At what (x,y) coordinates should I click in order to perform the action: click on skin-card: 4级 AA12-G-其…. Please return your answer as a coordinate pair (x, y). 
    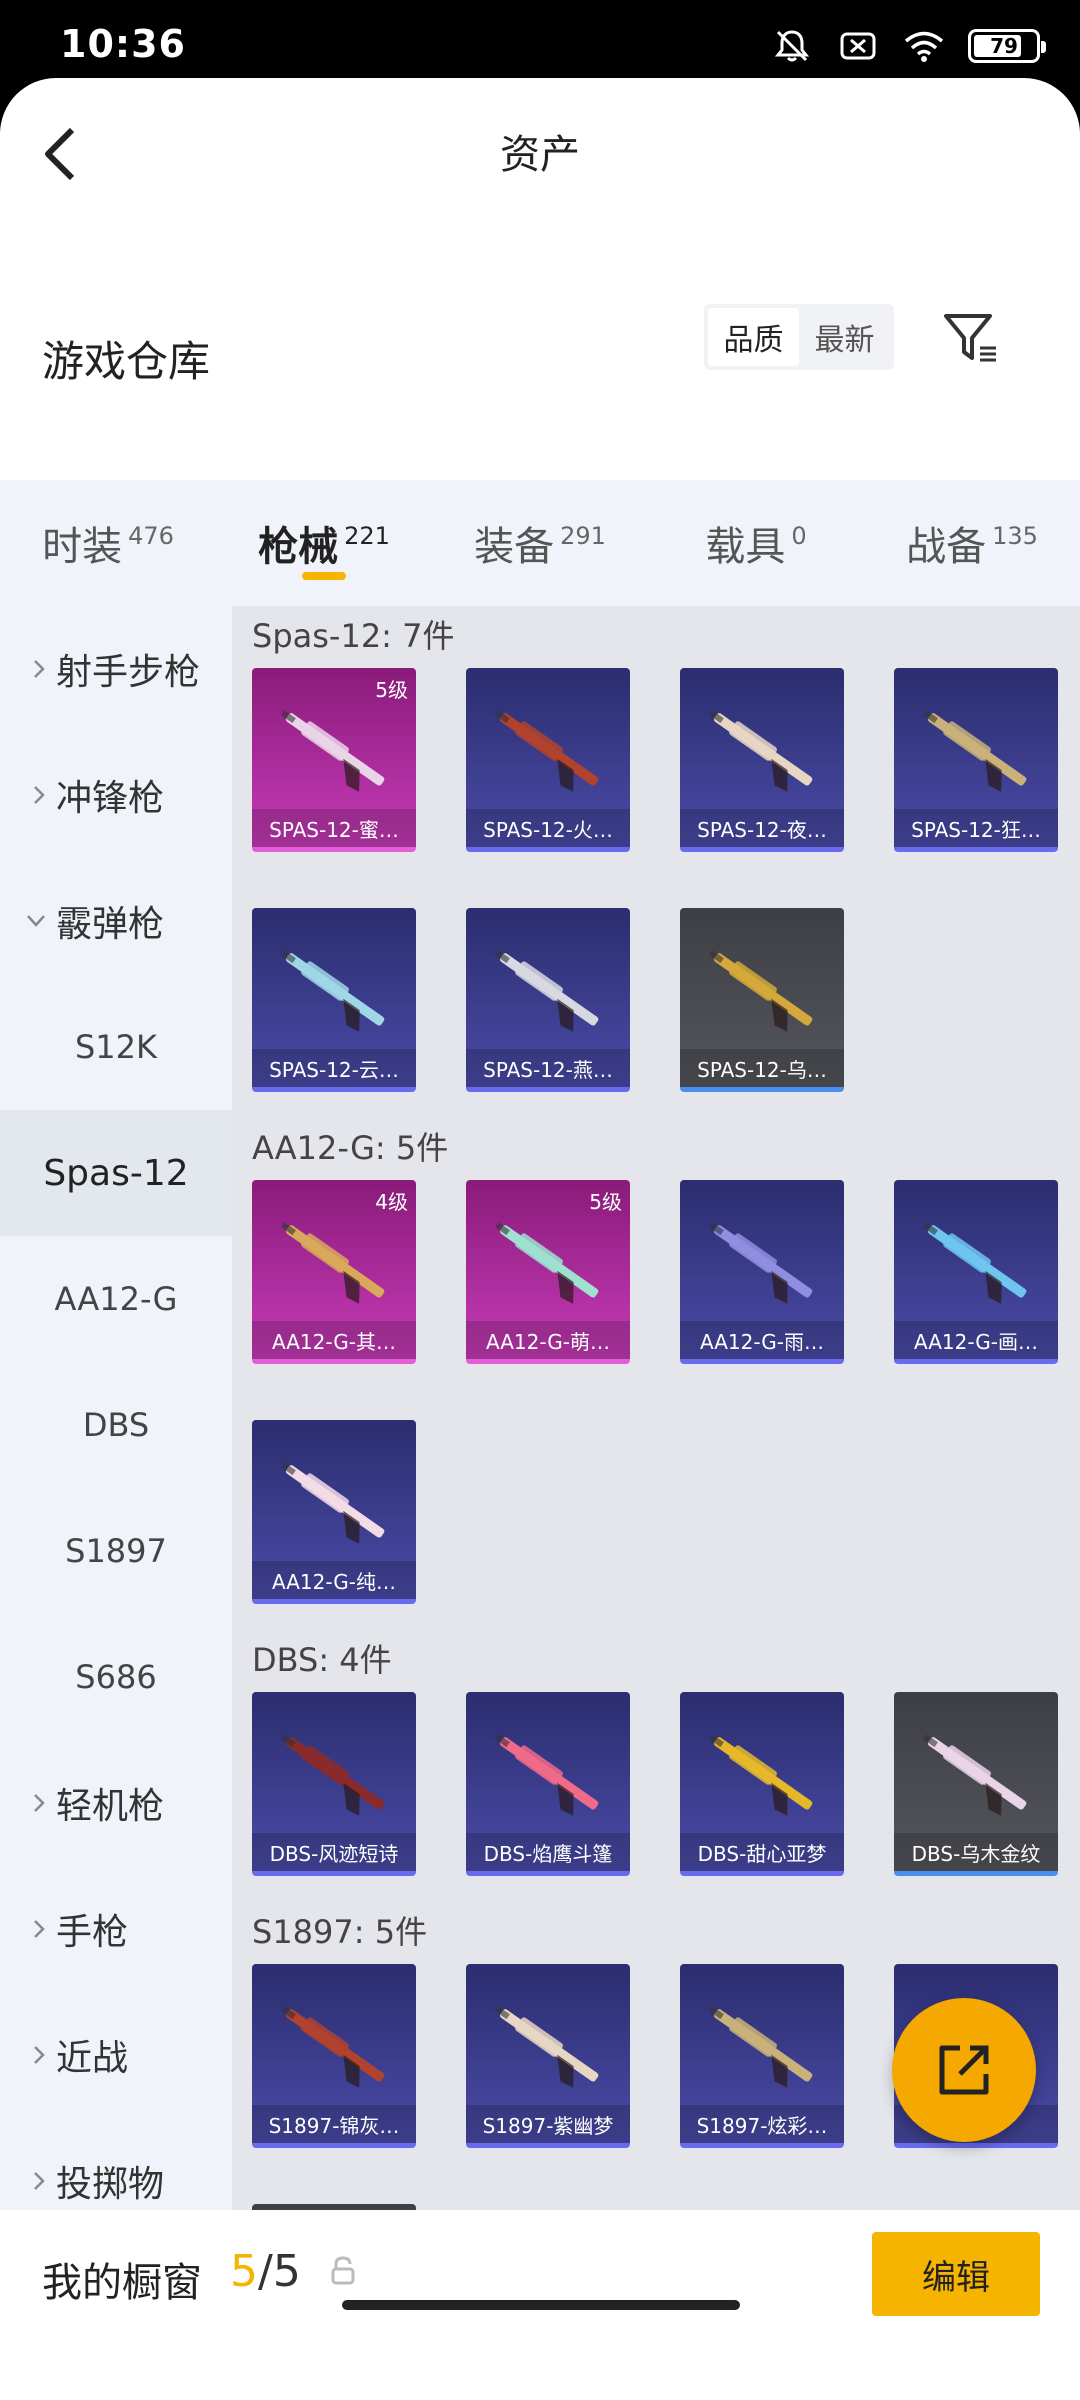
    Looking at the image, I should click on (334, 1272).